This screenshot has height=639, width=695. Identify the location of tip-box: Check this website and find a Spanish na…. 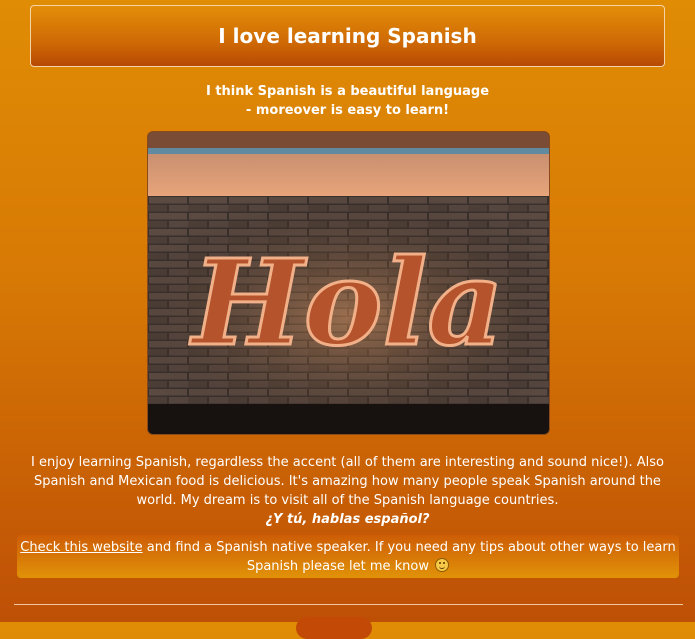
(348, 556).